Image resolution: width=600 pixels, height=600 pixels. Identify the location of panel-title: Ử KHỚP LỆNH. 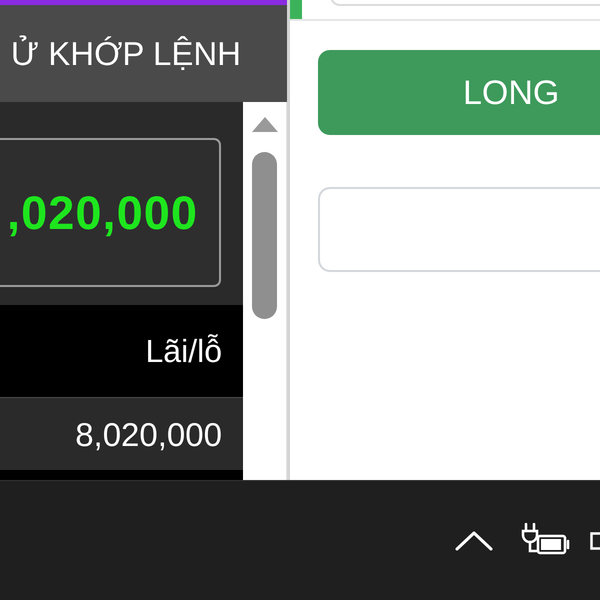
(125, 53).